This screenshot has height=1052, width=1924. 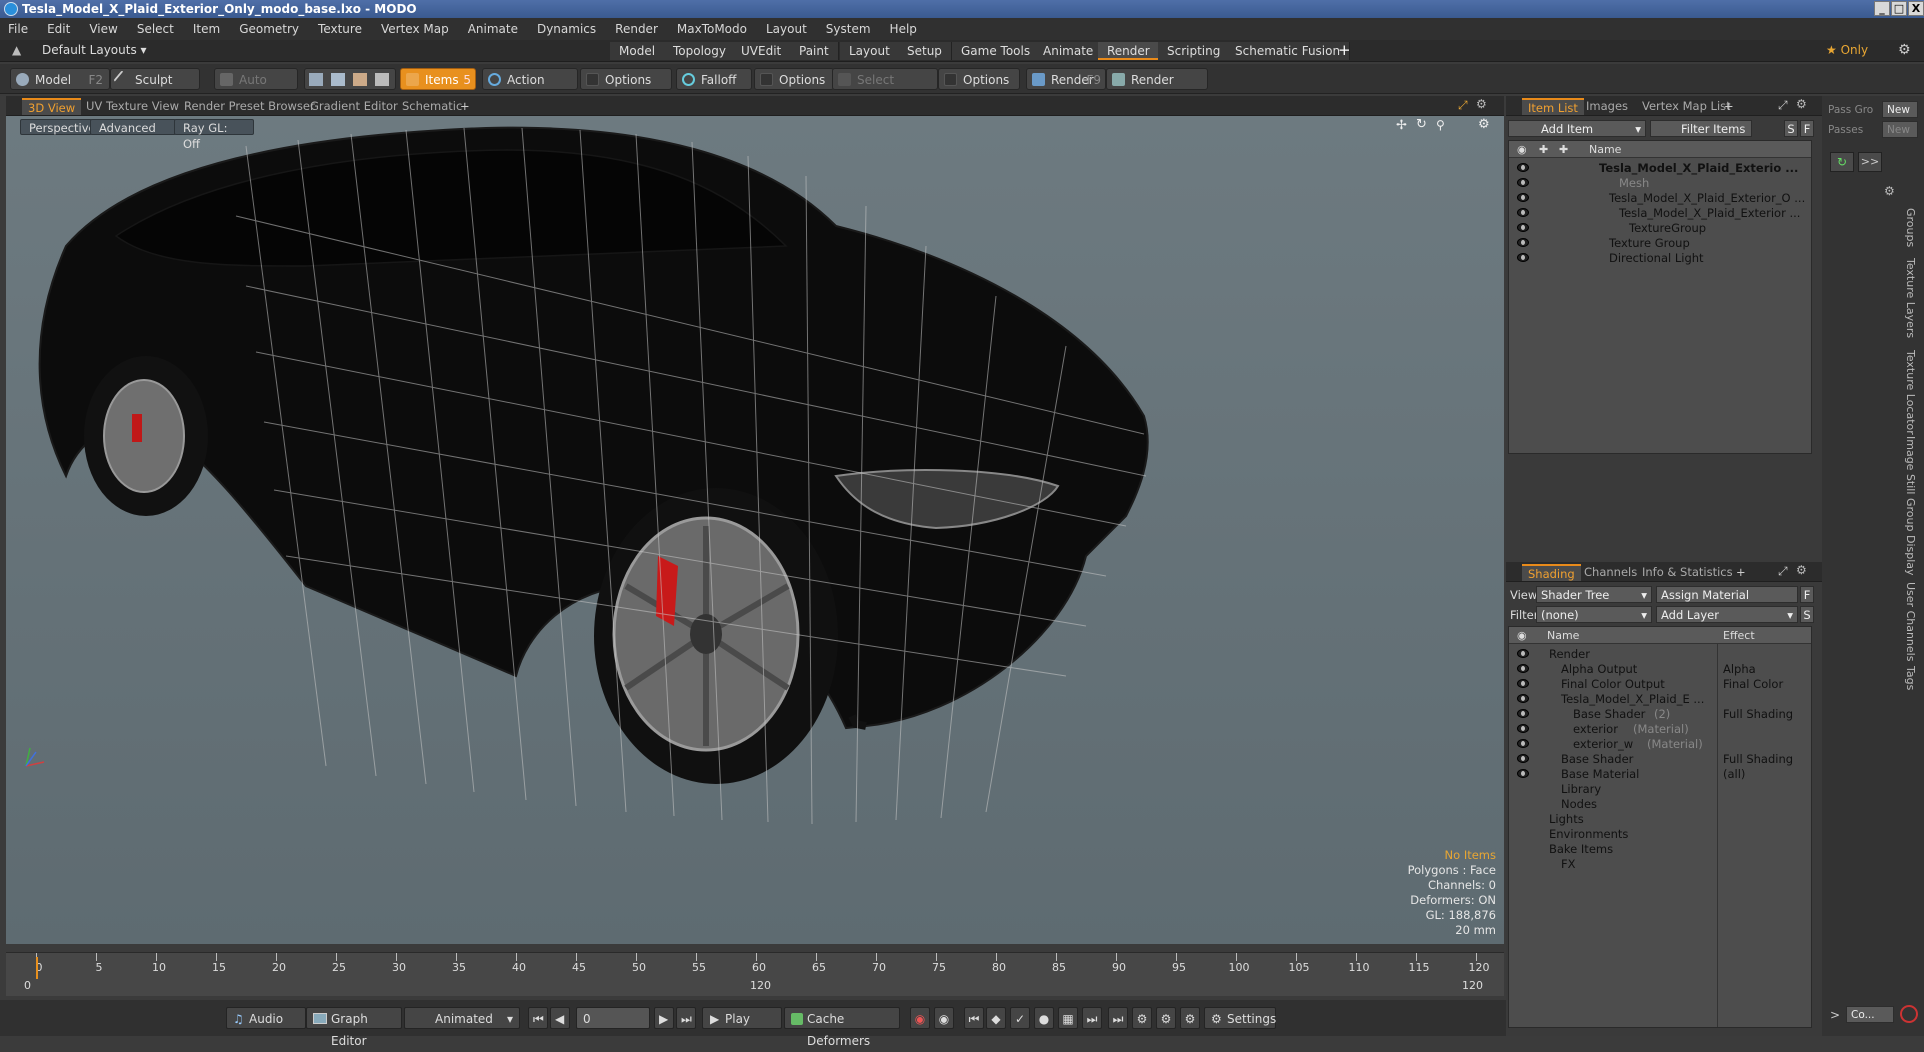 I want to click on tab-schematic-fusion: Schematic Fusion, so click(x=1288, y=51).